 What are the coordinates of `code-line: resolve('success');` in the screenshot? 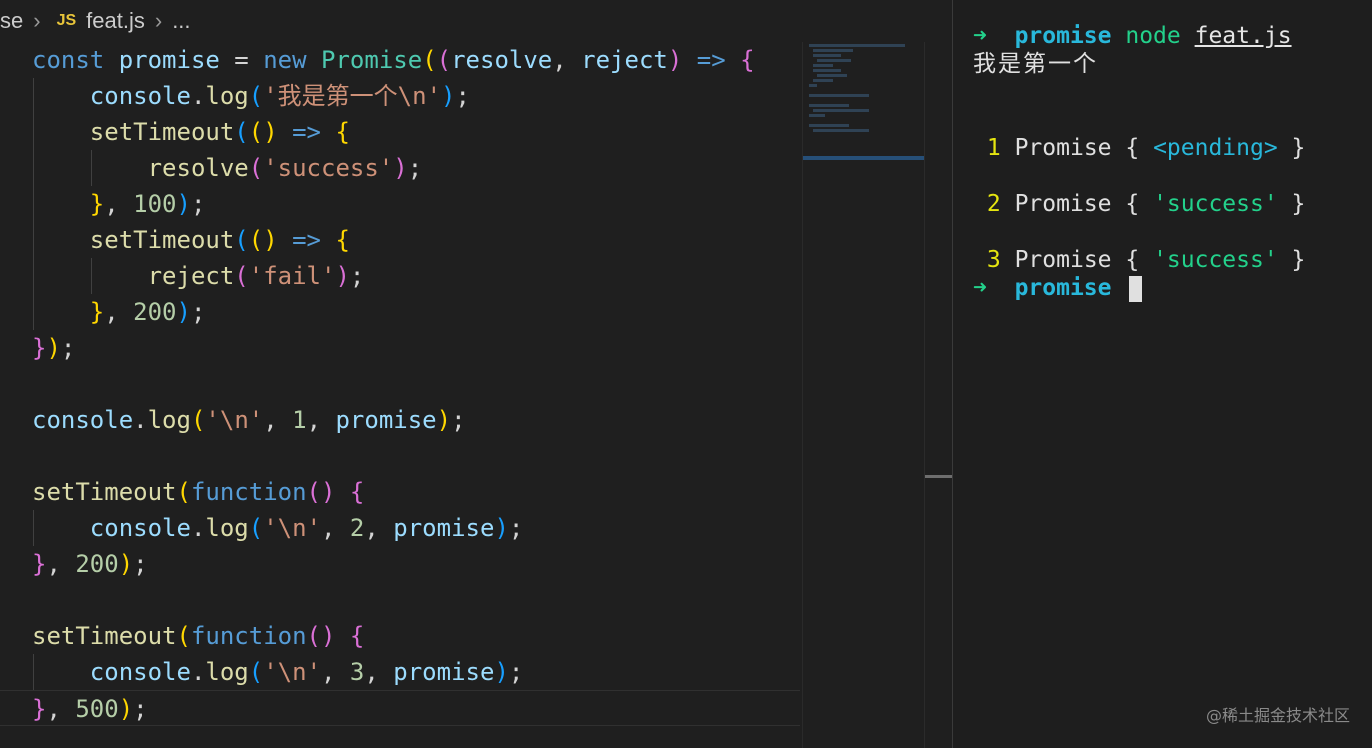 It's located at (400, 168).